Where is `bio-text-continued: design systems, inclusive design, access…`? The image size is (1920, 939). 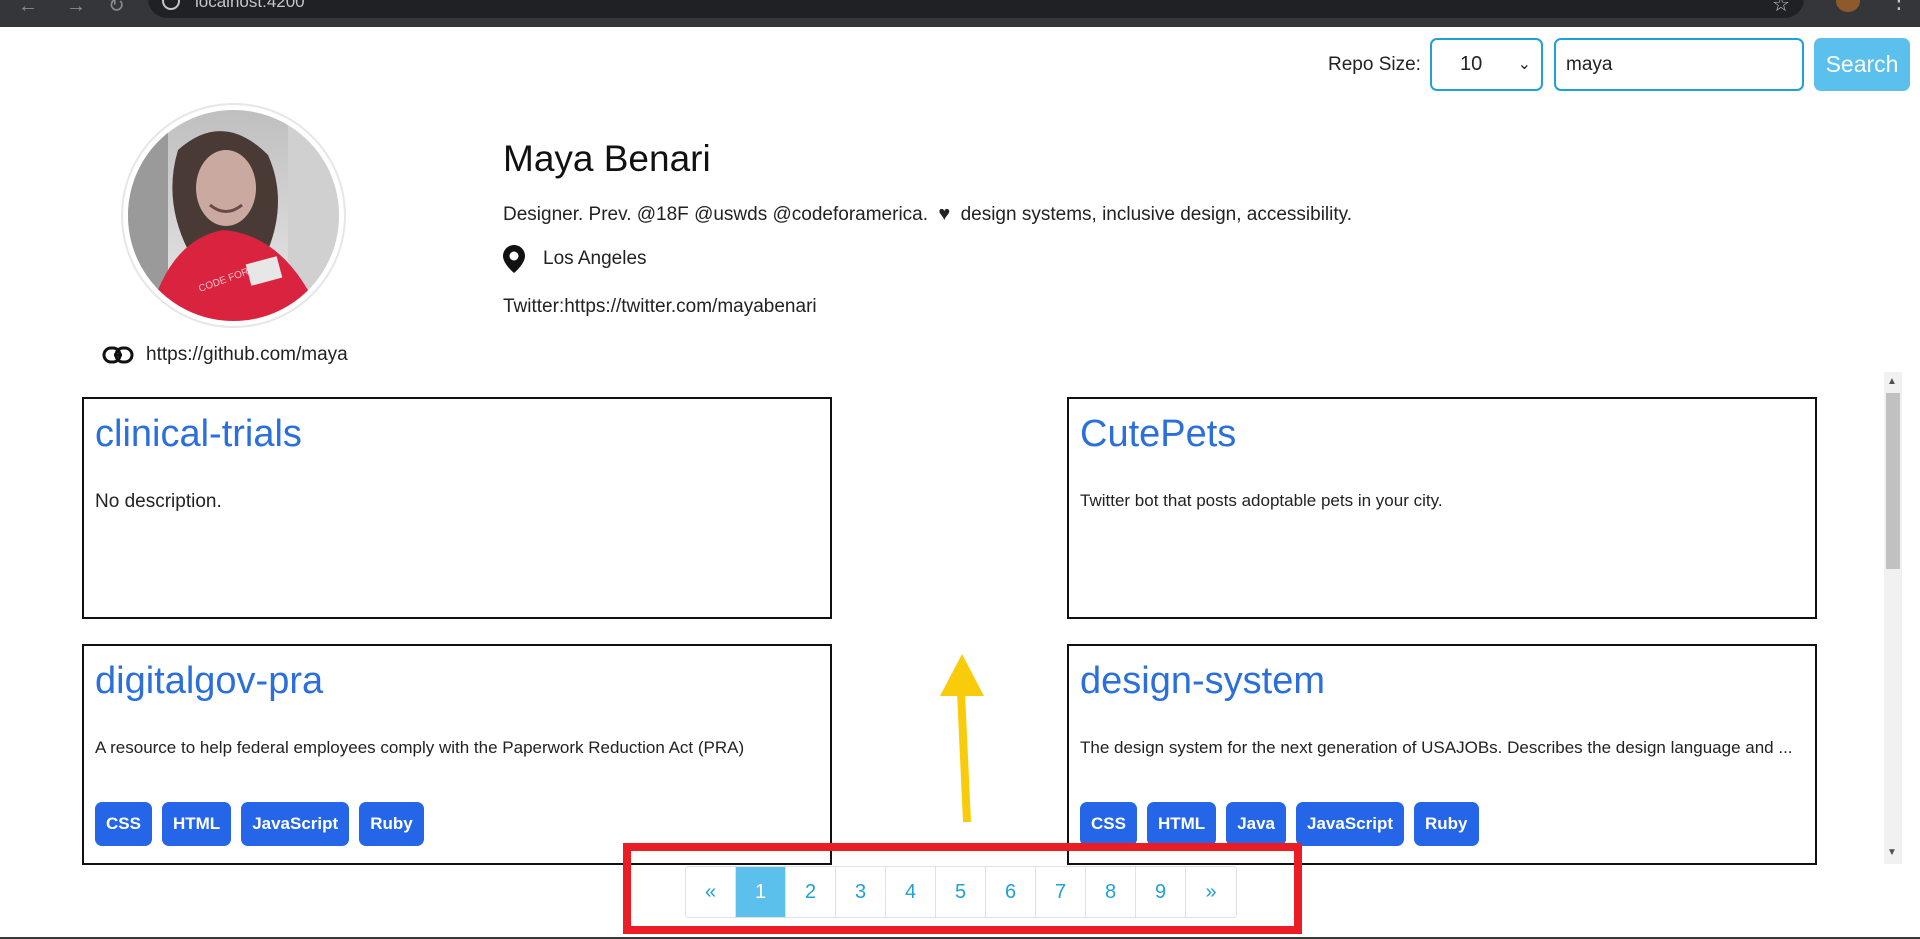
bio-text-continued: design systems, inclusive design, access… is located at coordinates (1156, 214).